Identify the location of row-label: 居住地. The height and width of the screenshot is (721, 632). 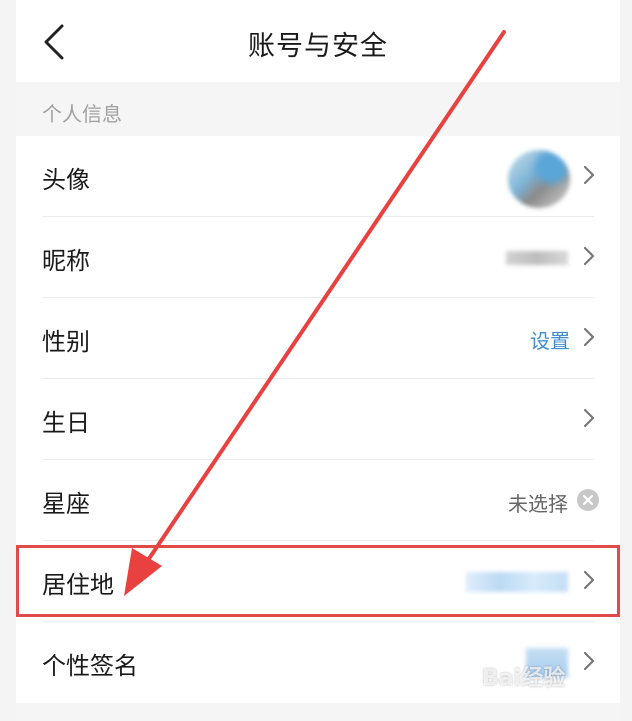
(78, 585).